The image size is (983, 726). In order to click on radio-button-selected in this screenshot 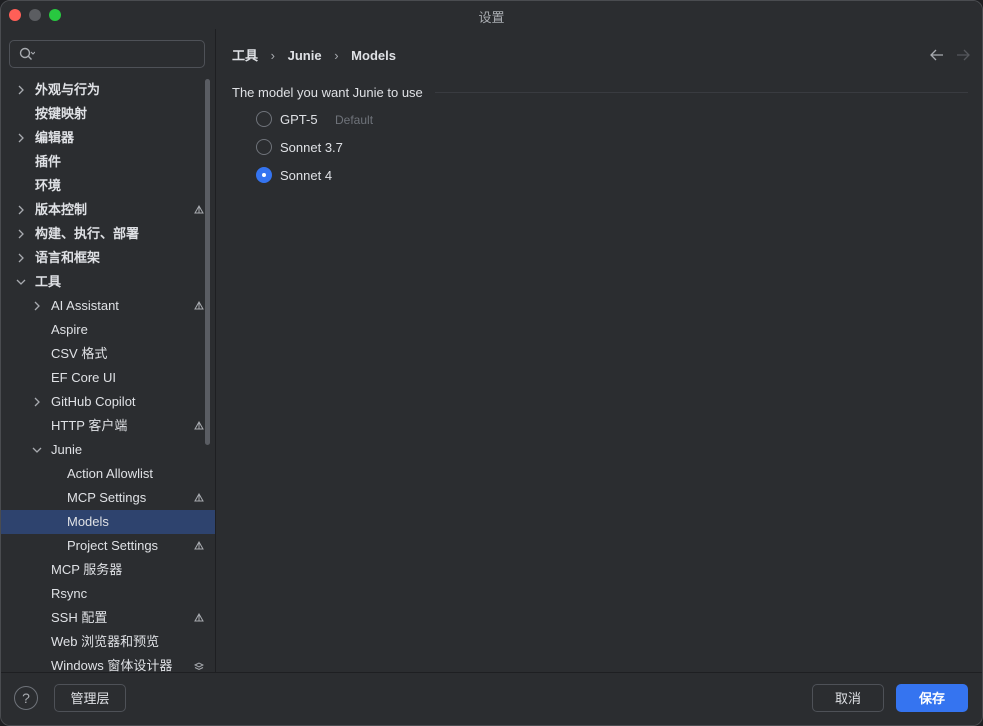, I will do `click(264, 175)`.